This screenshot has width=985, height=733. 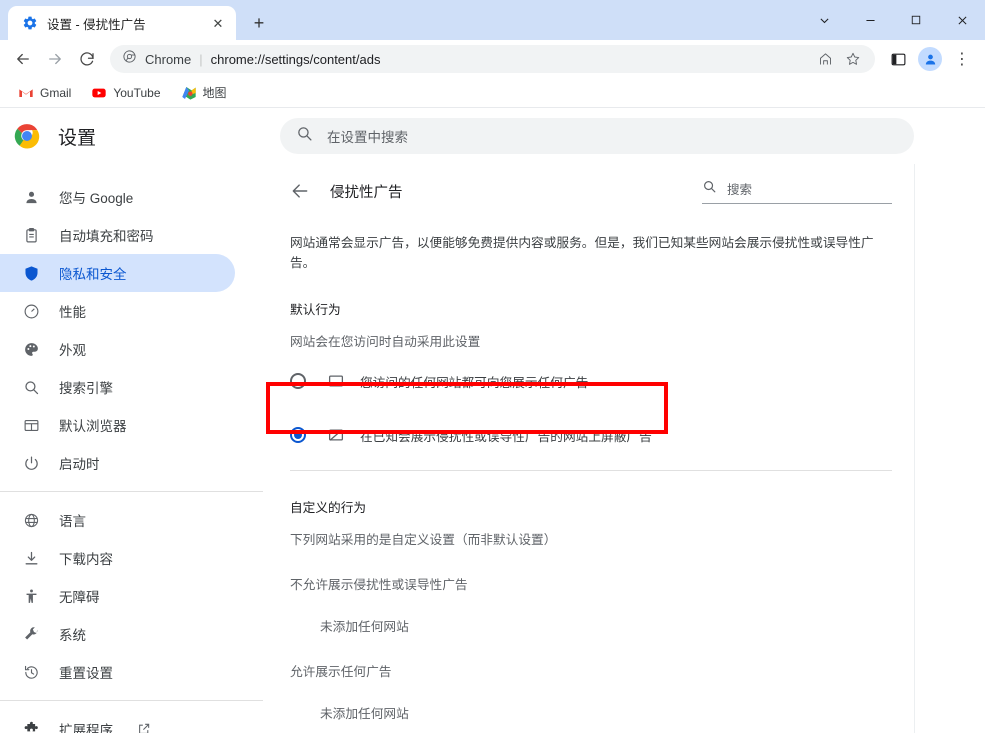 I want to click on chrome-menu-icon: ⋮, so click(x=962, y=59).